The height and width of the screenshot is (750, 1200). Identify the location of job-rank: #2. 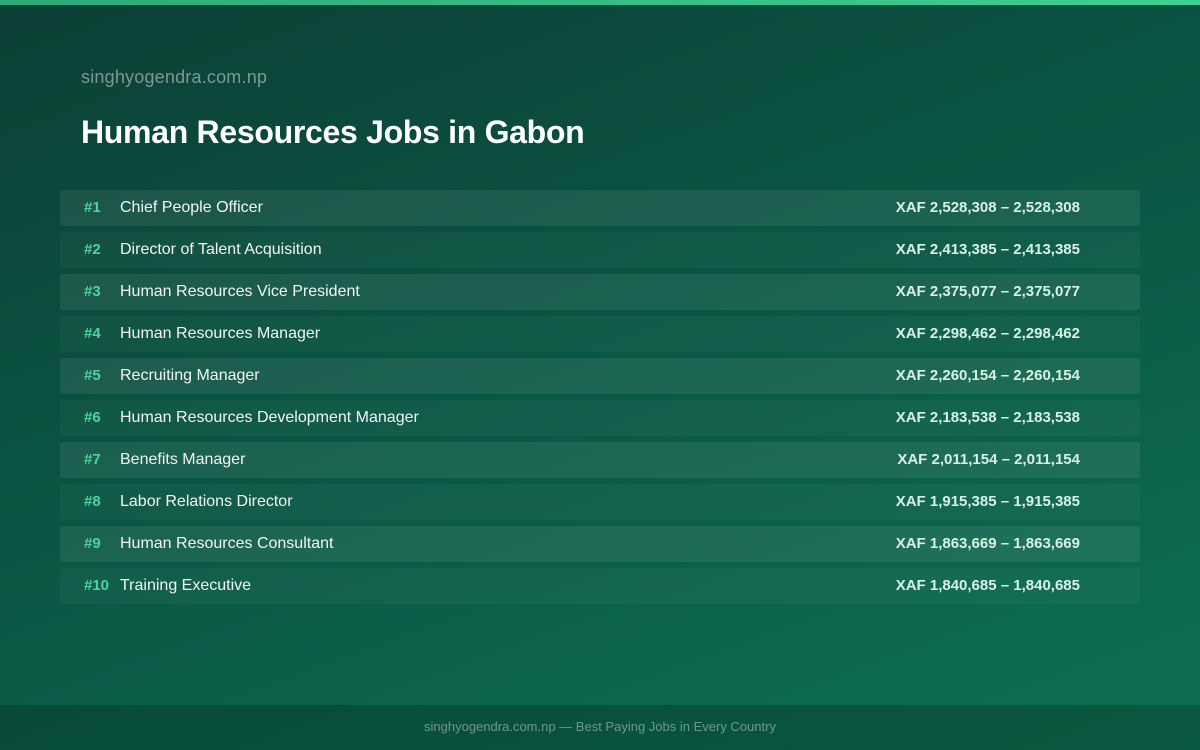
(92, 249).